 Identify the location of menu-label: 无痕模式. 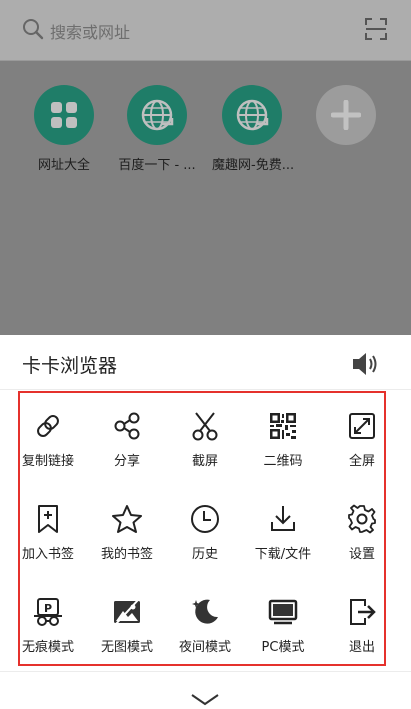
(47, 647).